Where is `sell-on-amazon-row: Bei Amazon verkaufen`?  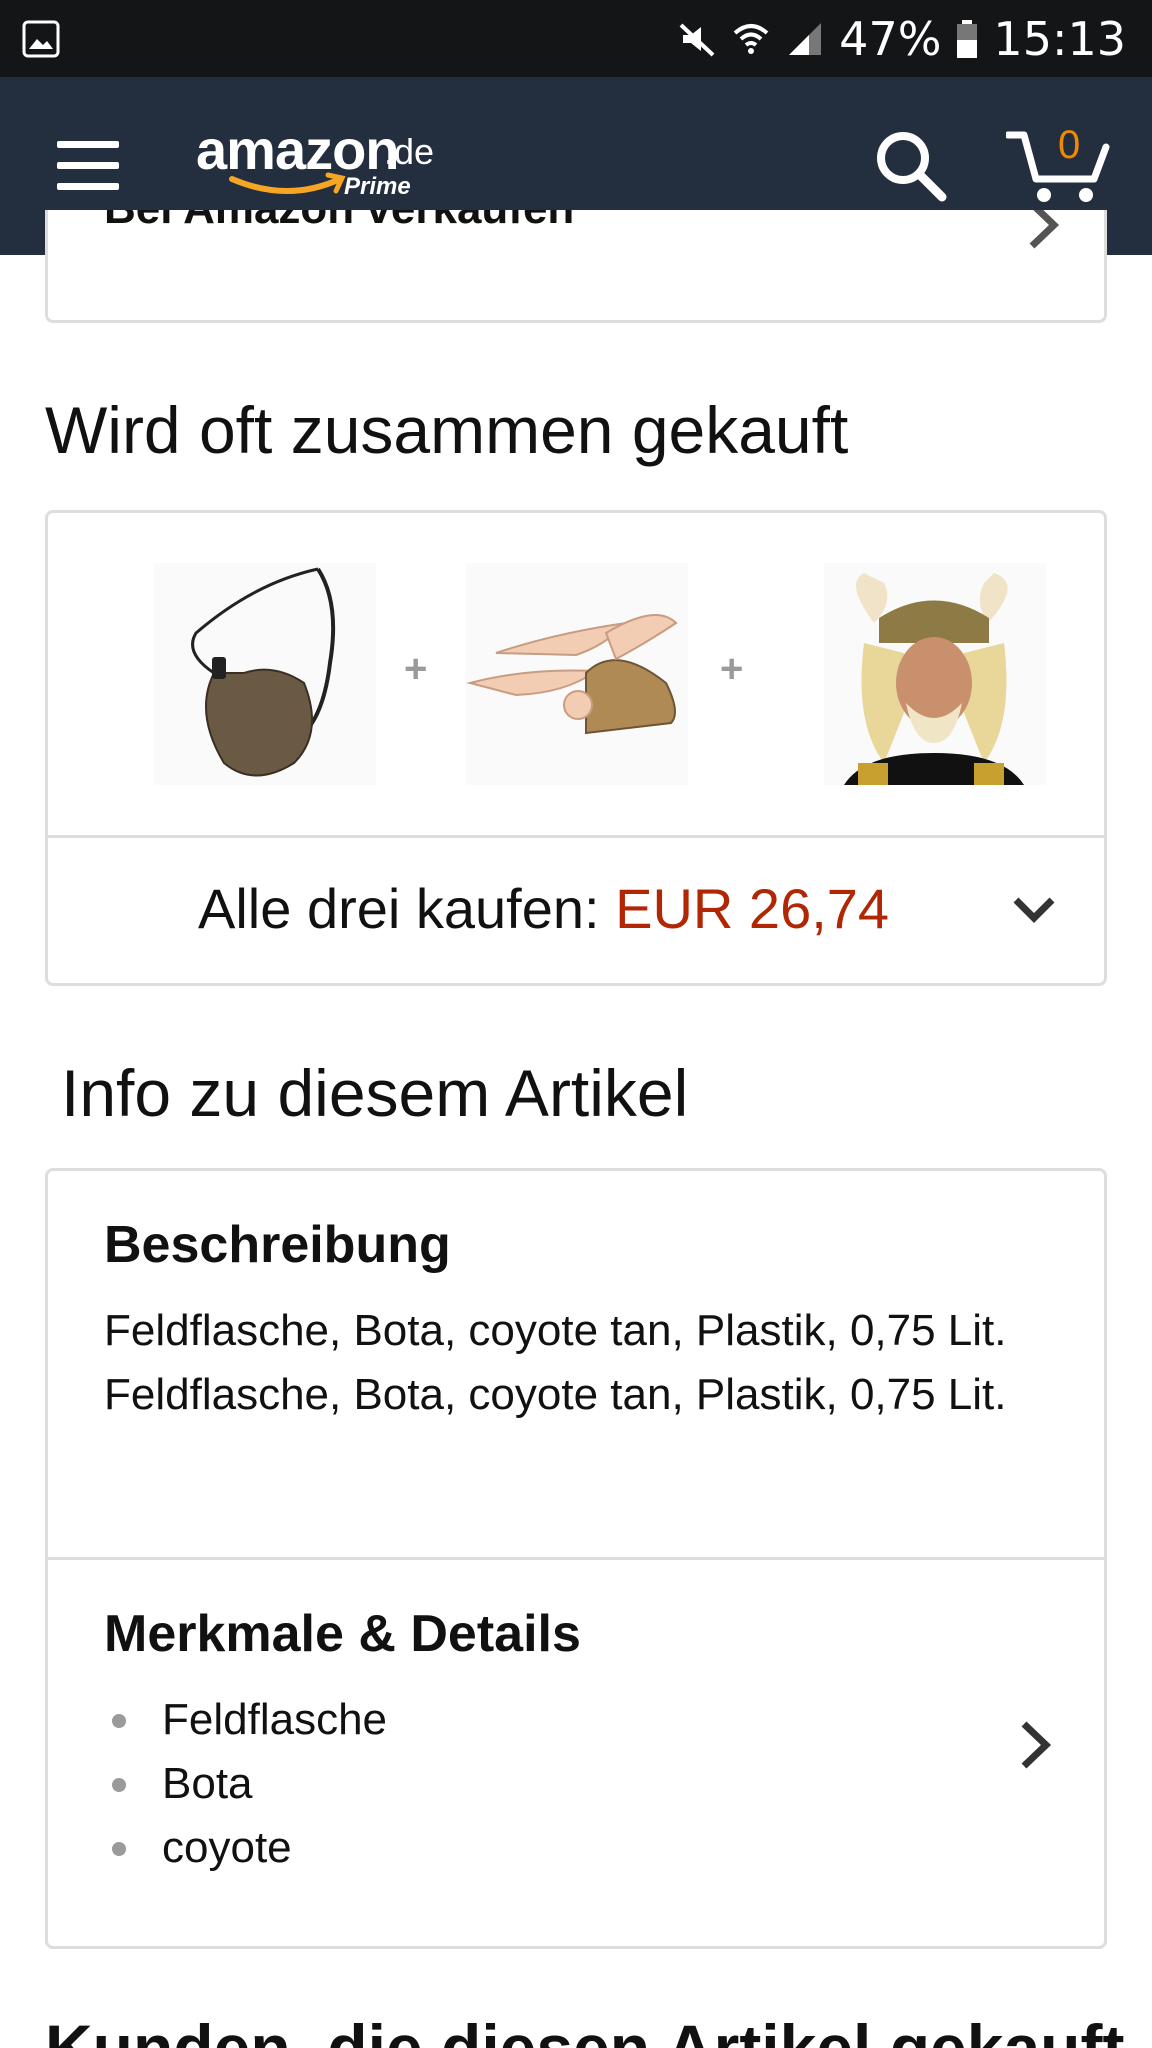
sell-on-amazon-row: Bei Amazon verkaufen is located at coordinates (576, 266).